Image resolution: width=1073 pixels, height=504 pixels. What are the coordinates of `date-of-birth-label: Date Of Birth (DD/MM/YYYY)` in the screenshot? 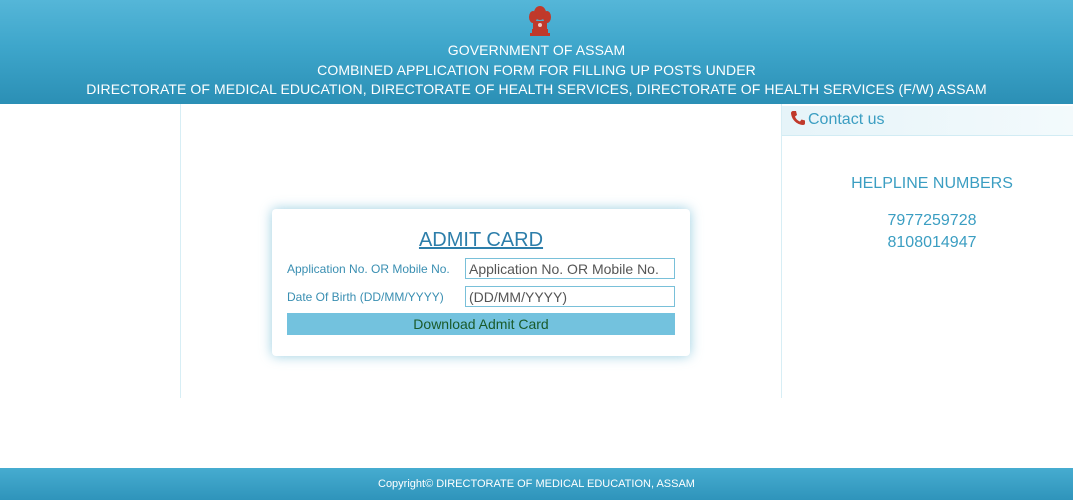 It's located at (365, 297).